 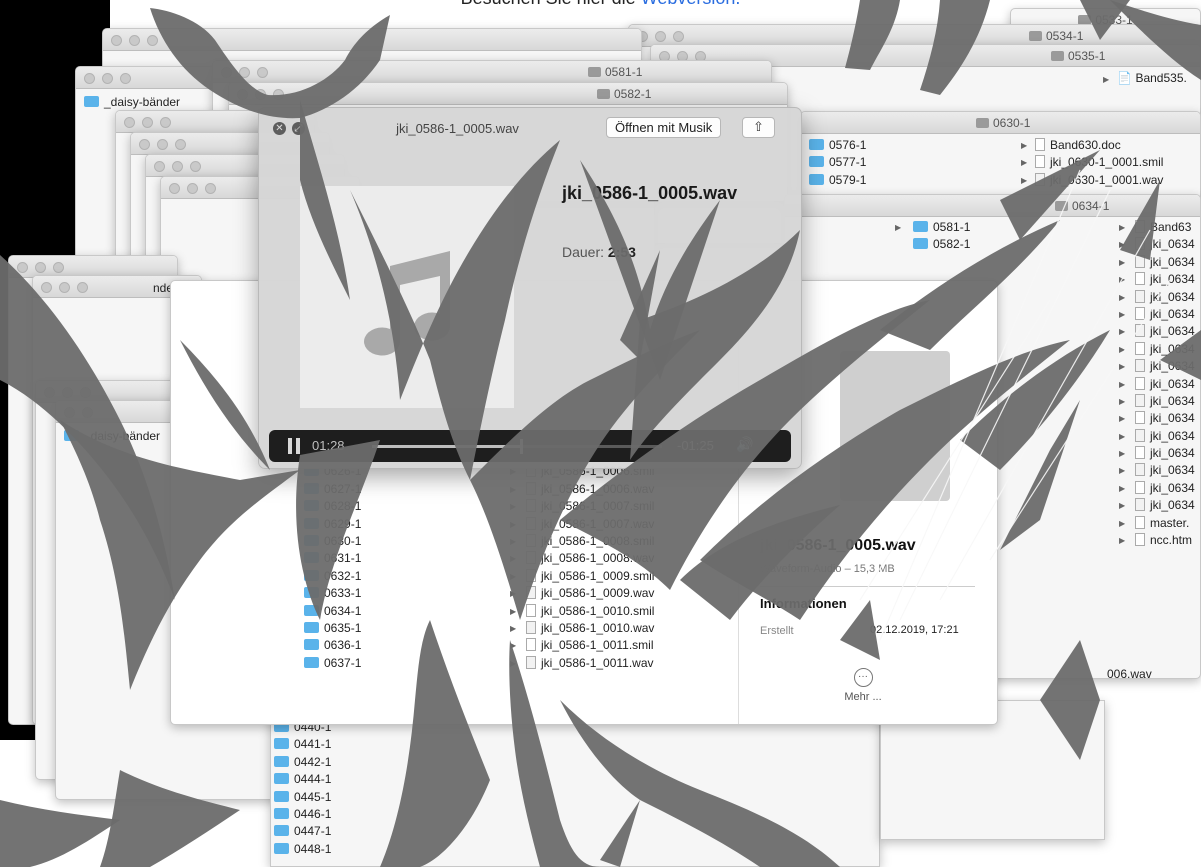 What do you see at coordinates (332, 558) in the screenshot?
I see `list-item: 0631-1` at bounding box center [332, 558].